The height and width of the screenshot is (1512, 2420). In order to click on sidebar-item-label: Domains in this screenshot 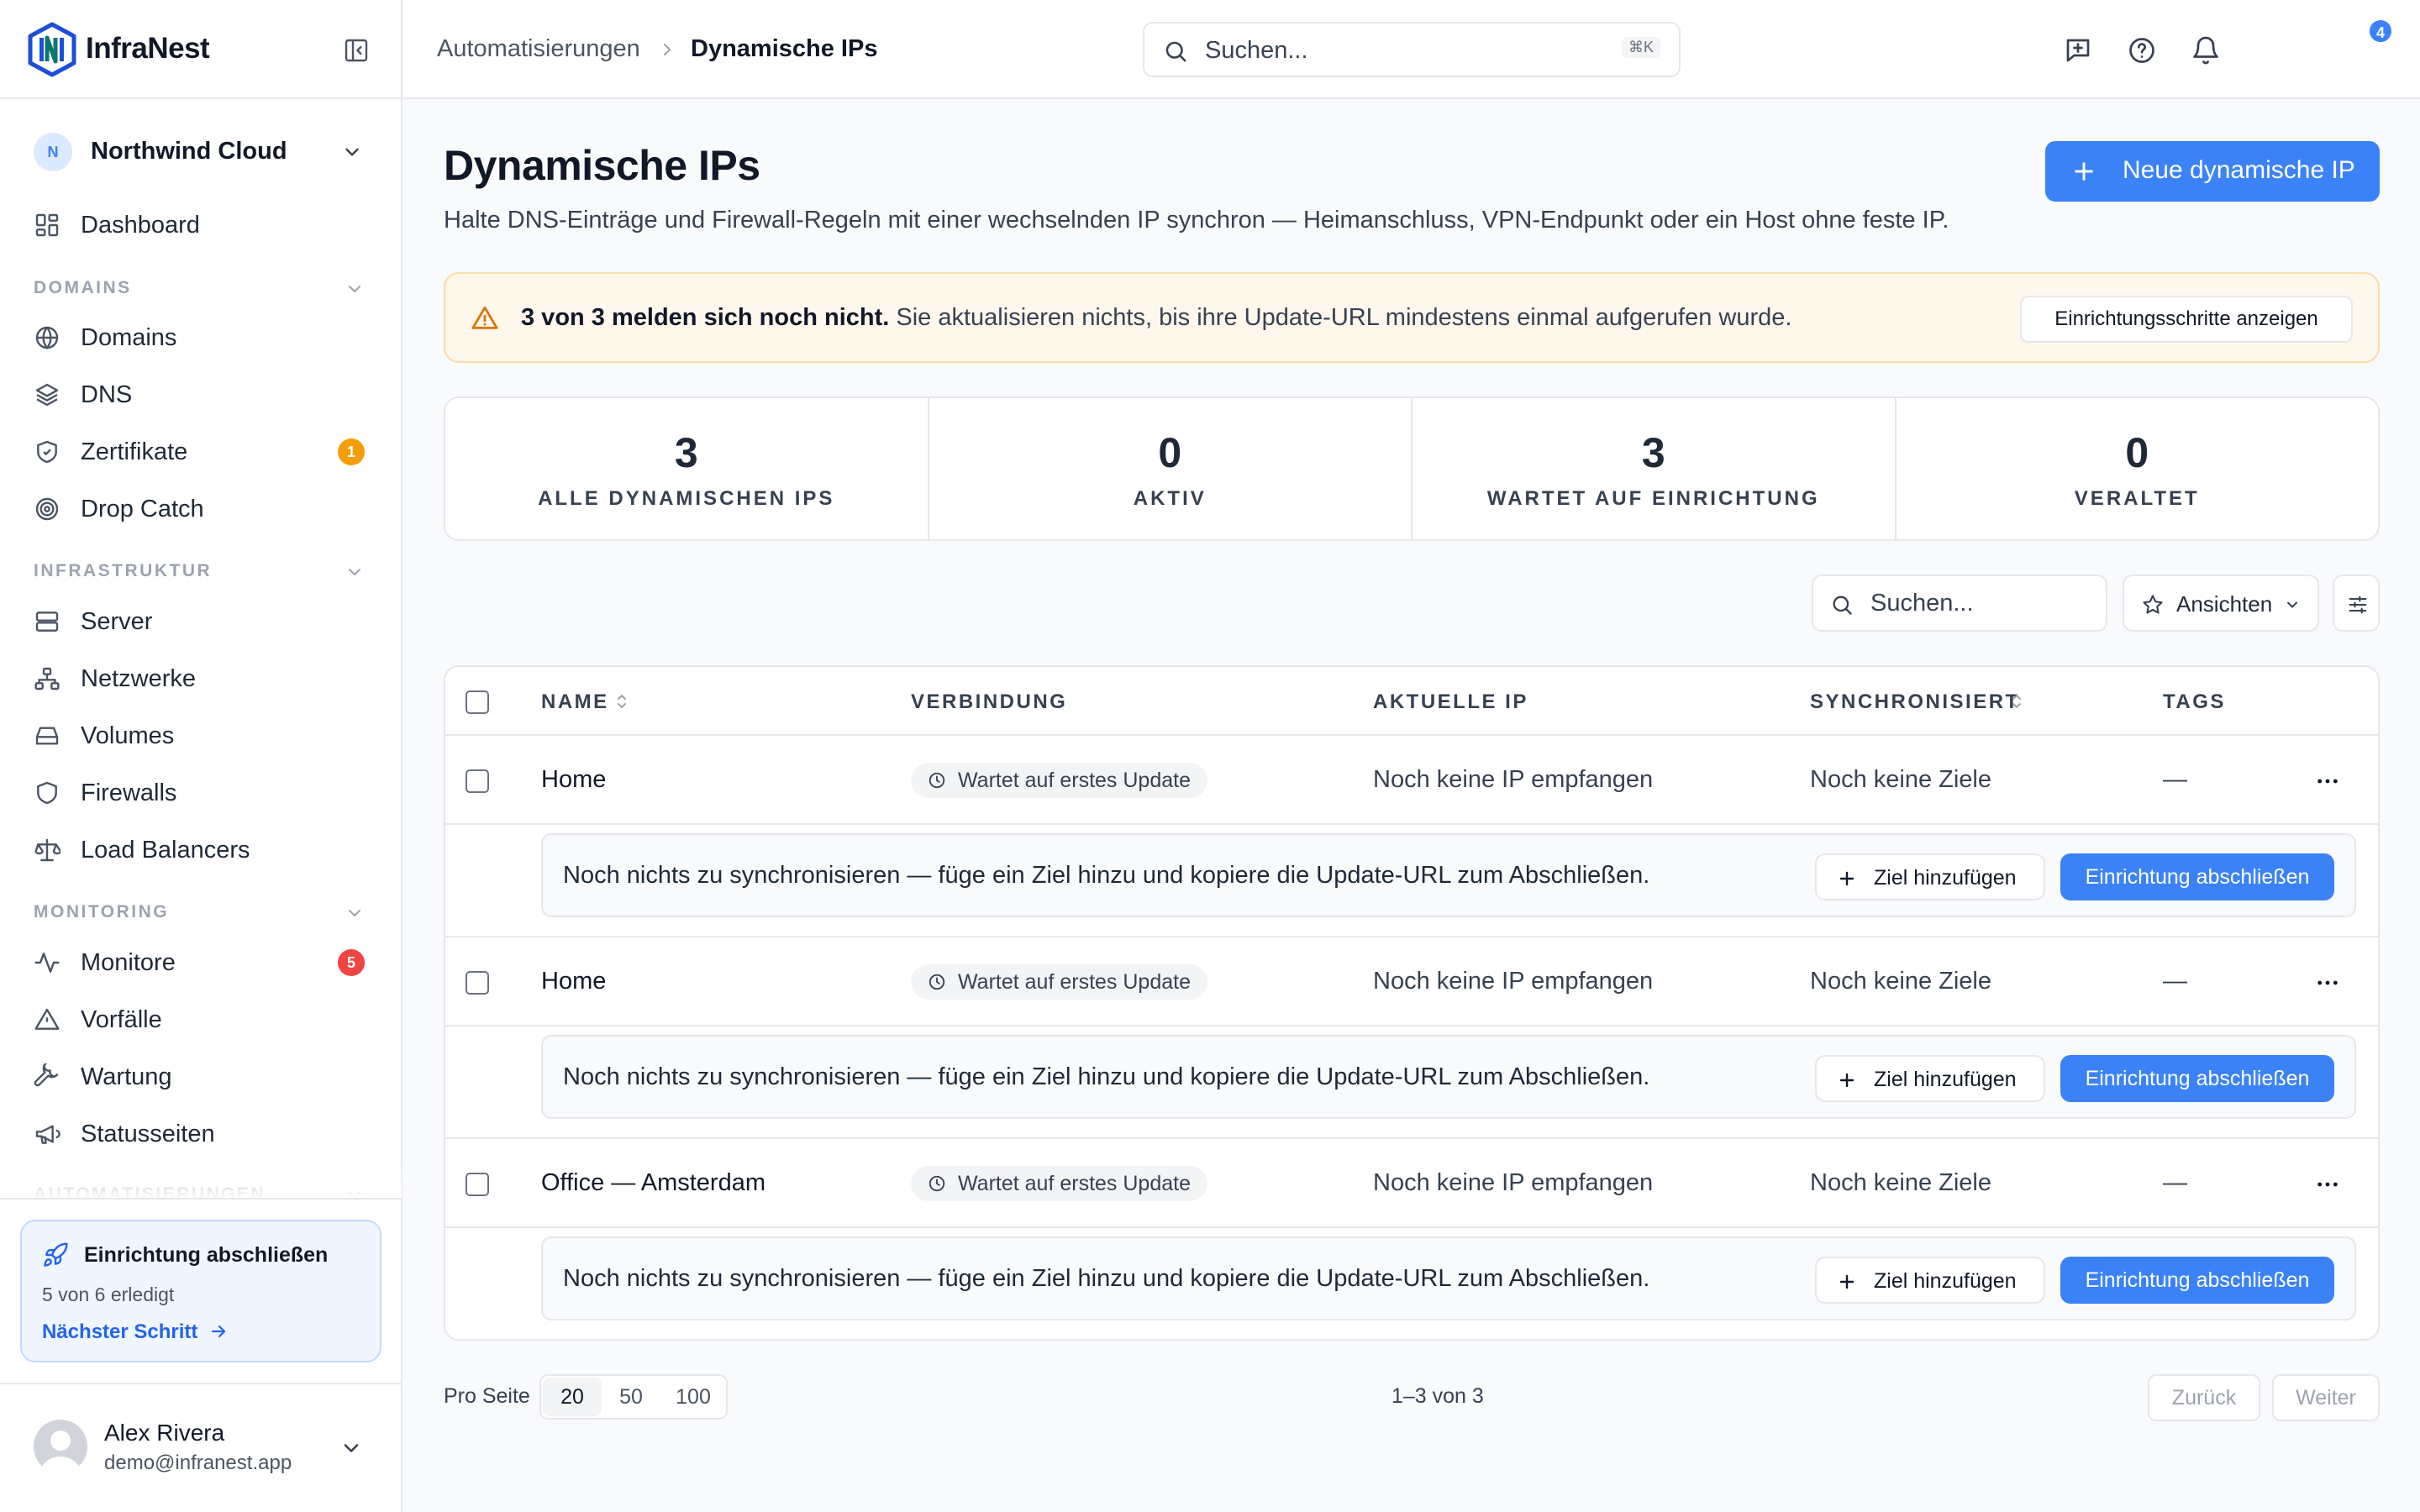, I will do `click(129, 337)`.